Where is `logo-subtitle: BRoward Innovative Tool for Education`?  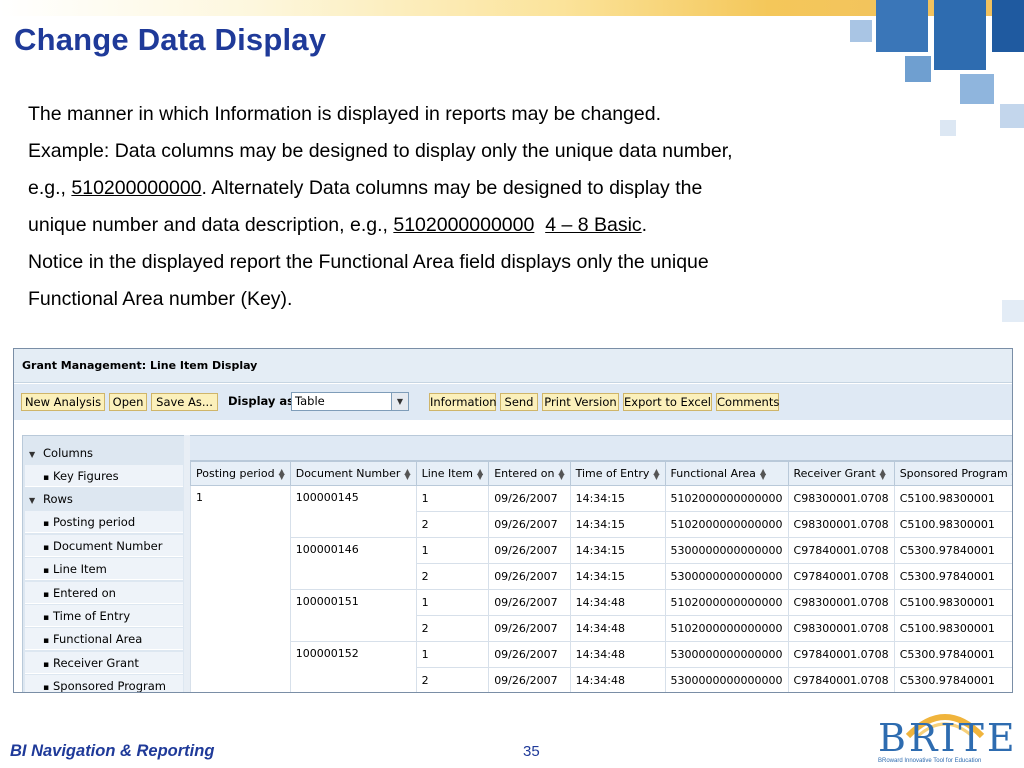
logo-subtitle: BRoward Innovative Tool for Education is located at coordinates (930, 761).